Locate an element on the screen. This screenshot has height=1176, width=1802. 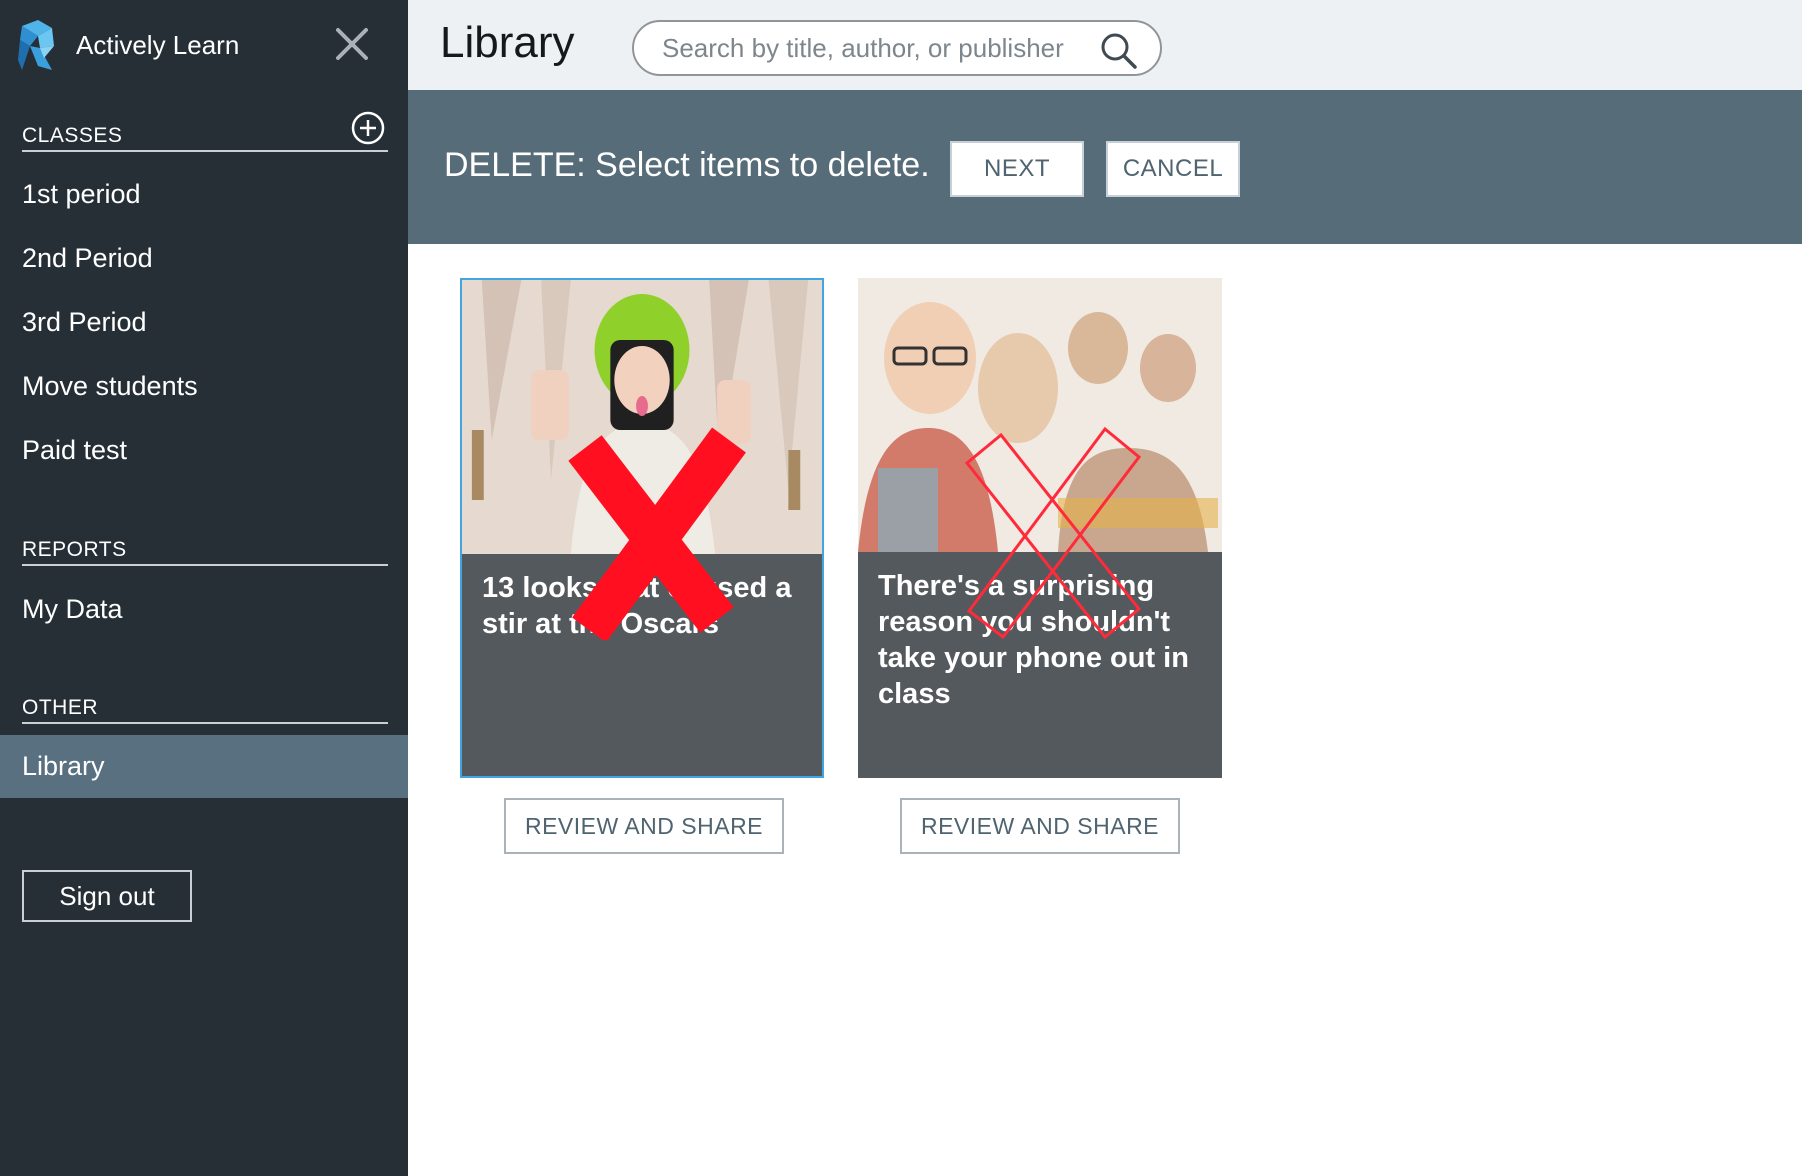
sidebar-item-label: Move students is located at coordinates (110, 385).